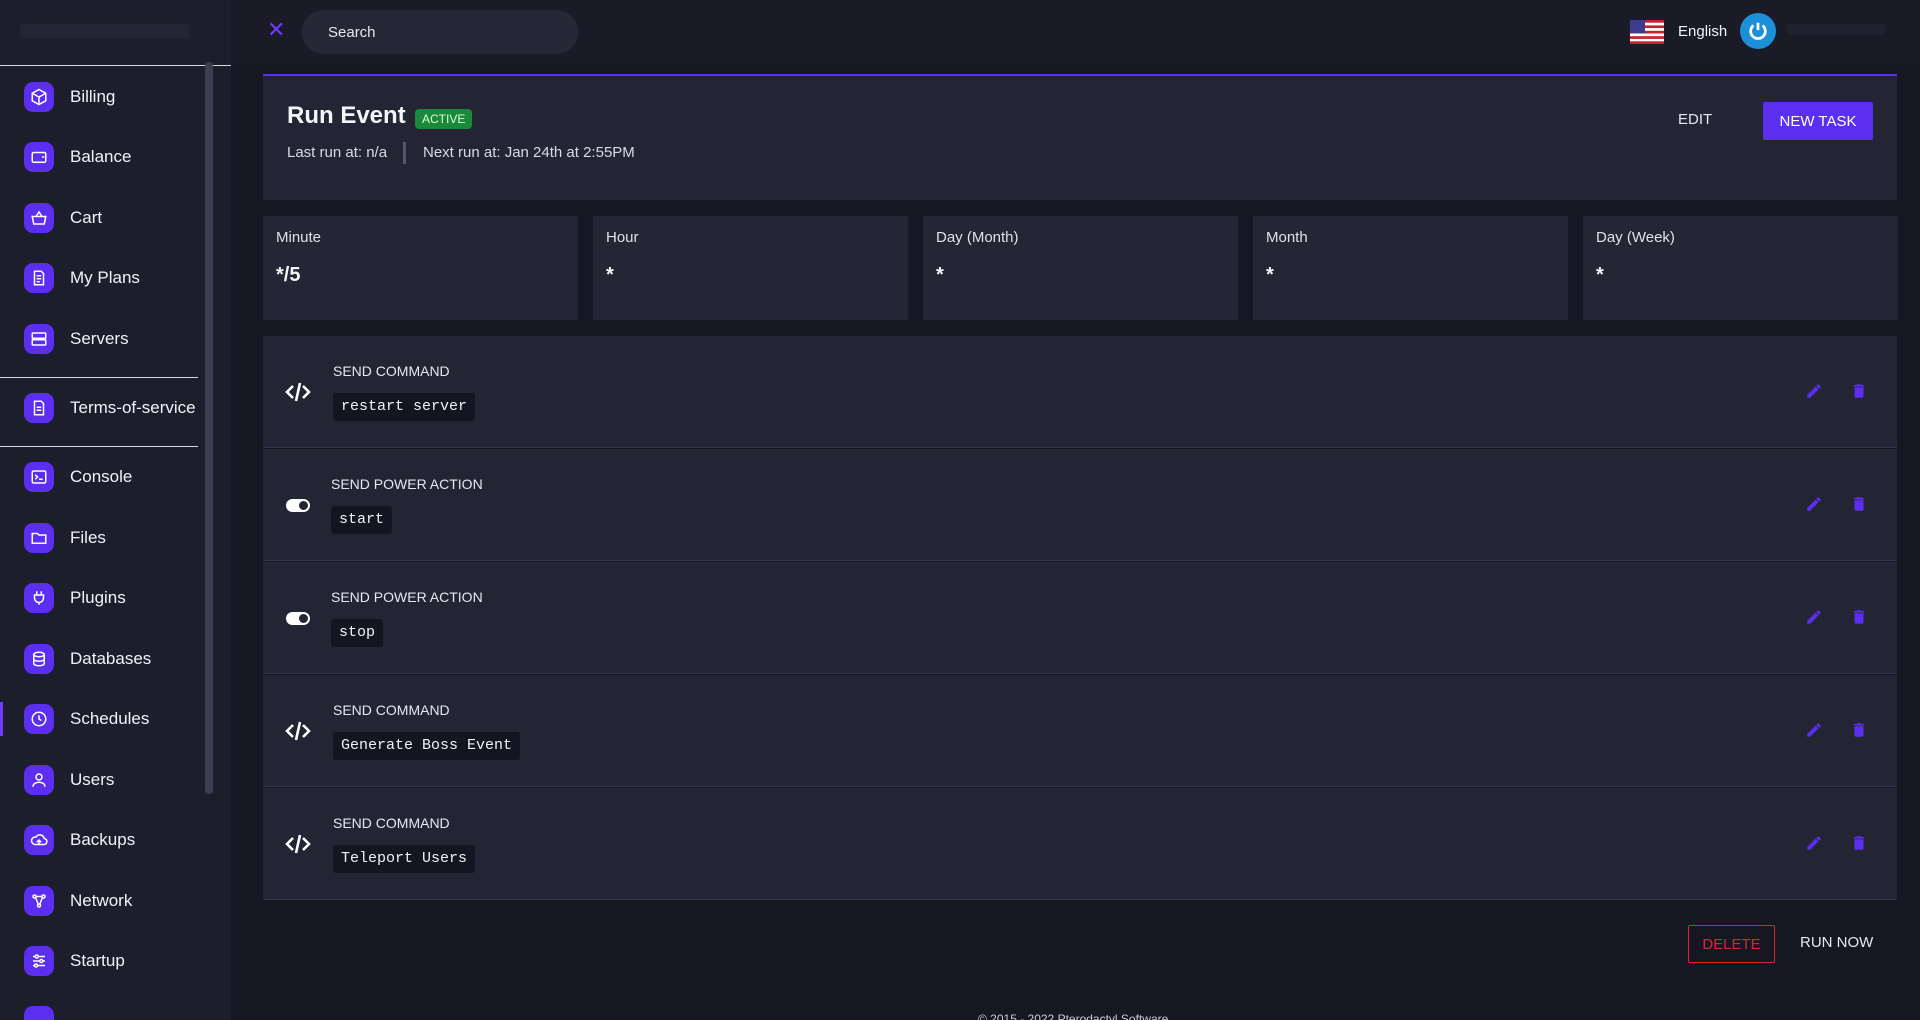 The image size is (1920, 1020). I want to click on close-icon: ✕, so click(276, 30).